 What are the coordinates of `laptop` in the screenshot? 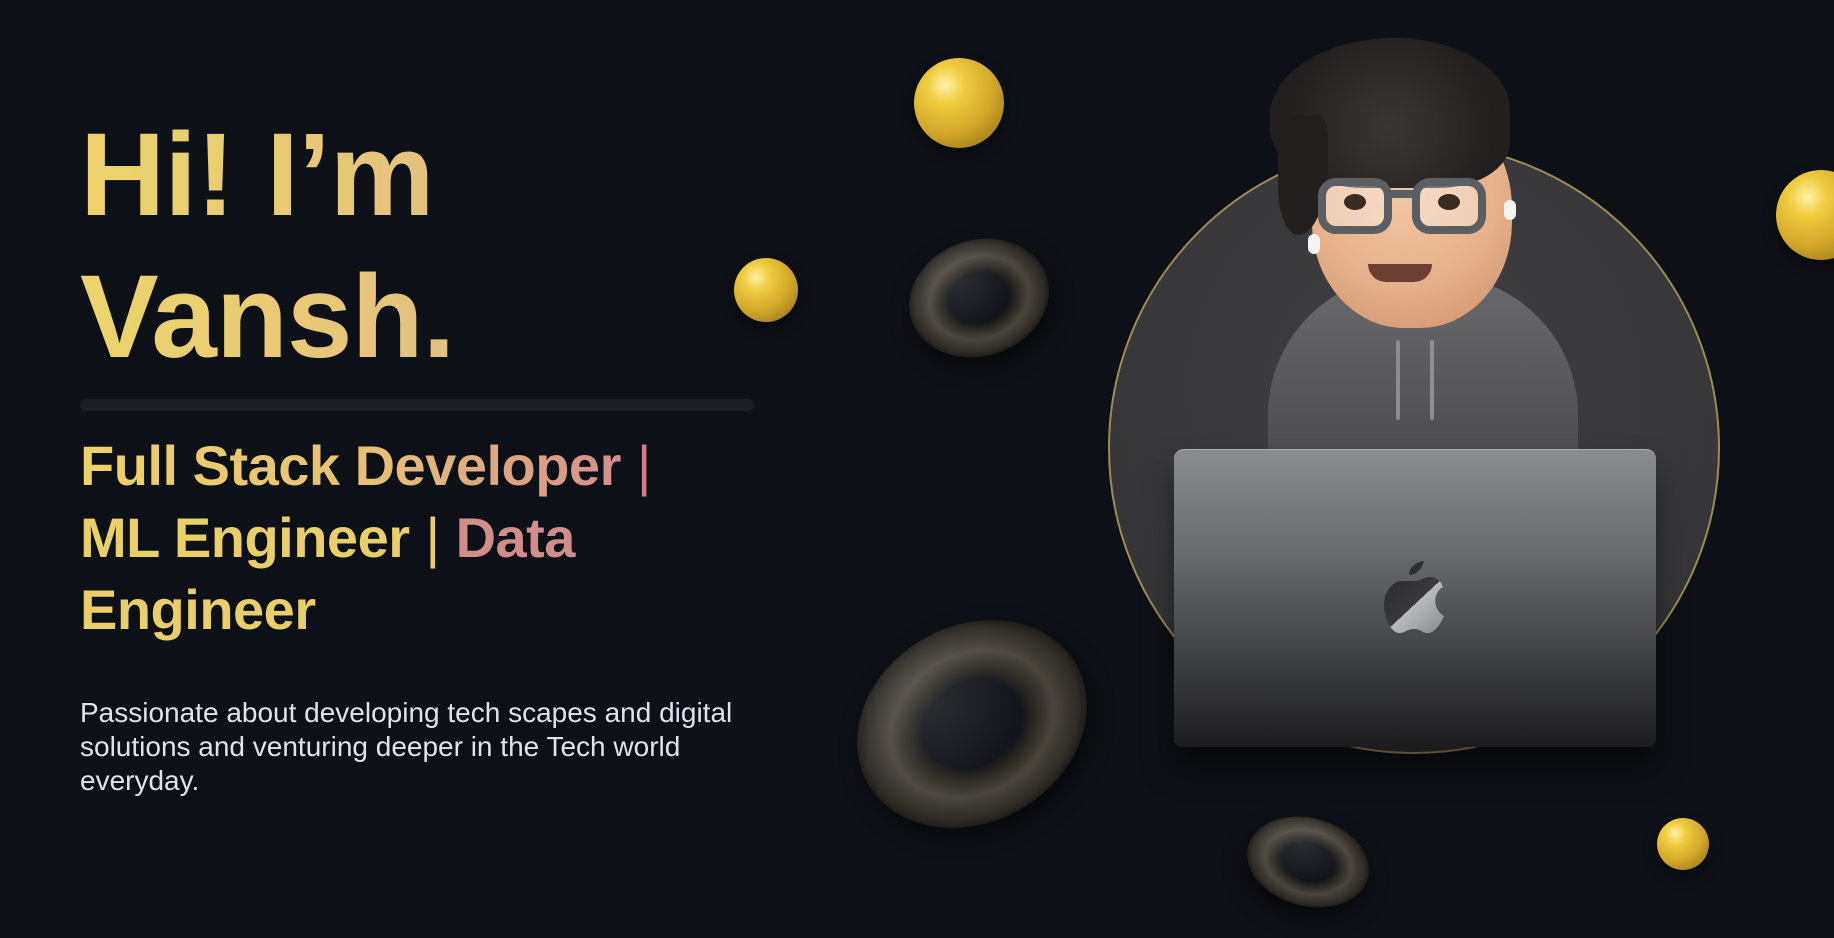 It's located at (1415, 598).